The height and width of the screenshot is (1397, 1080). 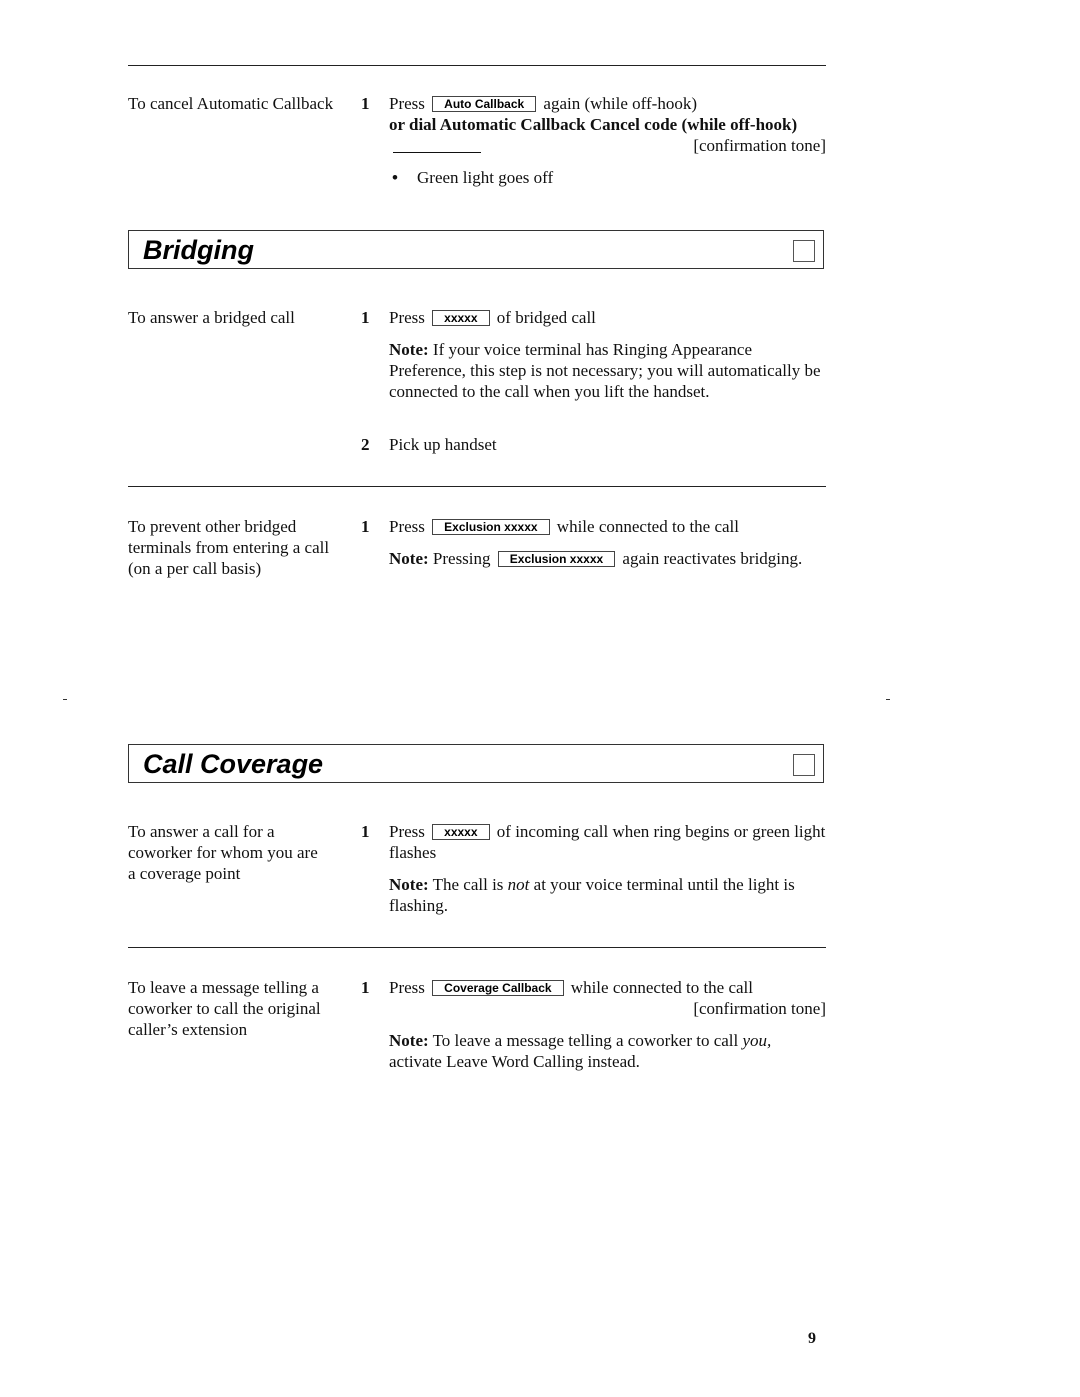 I want to click on bridging-section-header: Bridging, so click(x=476, y=249).